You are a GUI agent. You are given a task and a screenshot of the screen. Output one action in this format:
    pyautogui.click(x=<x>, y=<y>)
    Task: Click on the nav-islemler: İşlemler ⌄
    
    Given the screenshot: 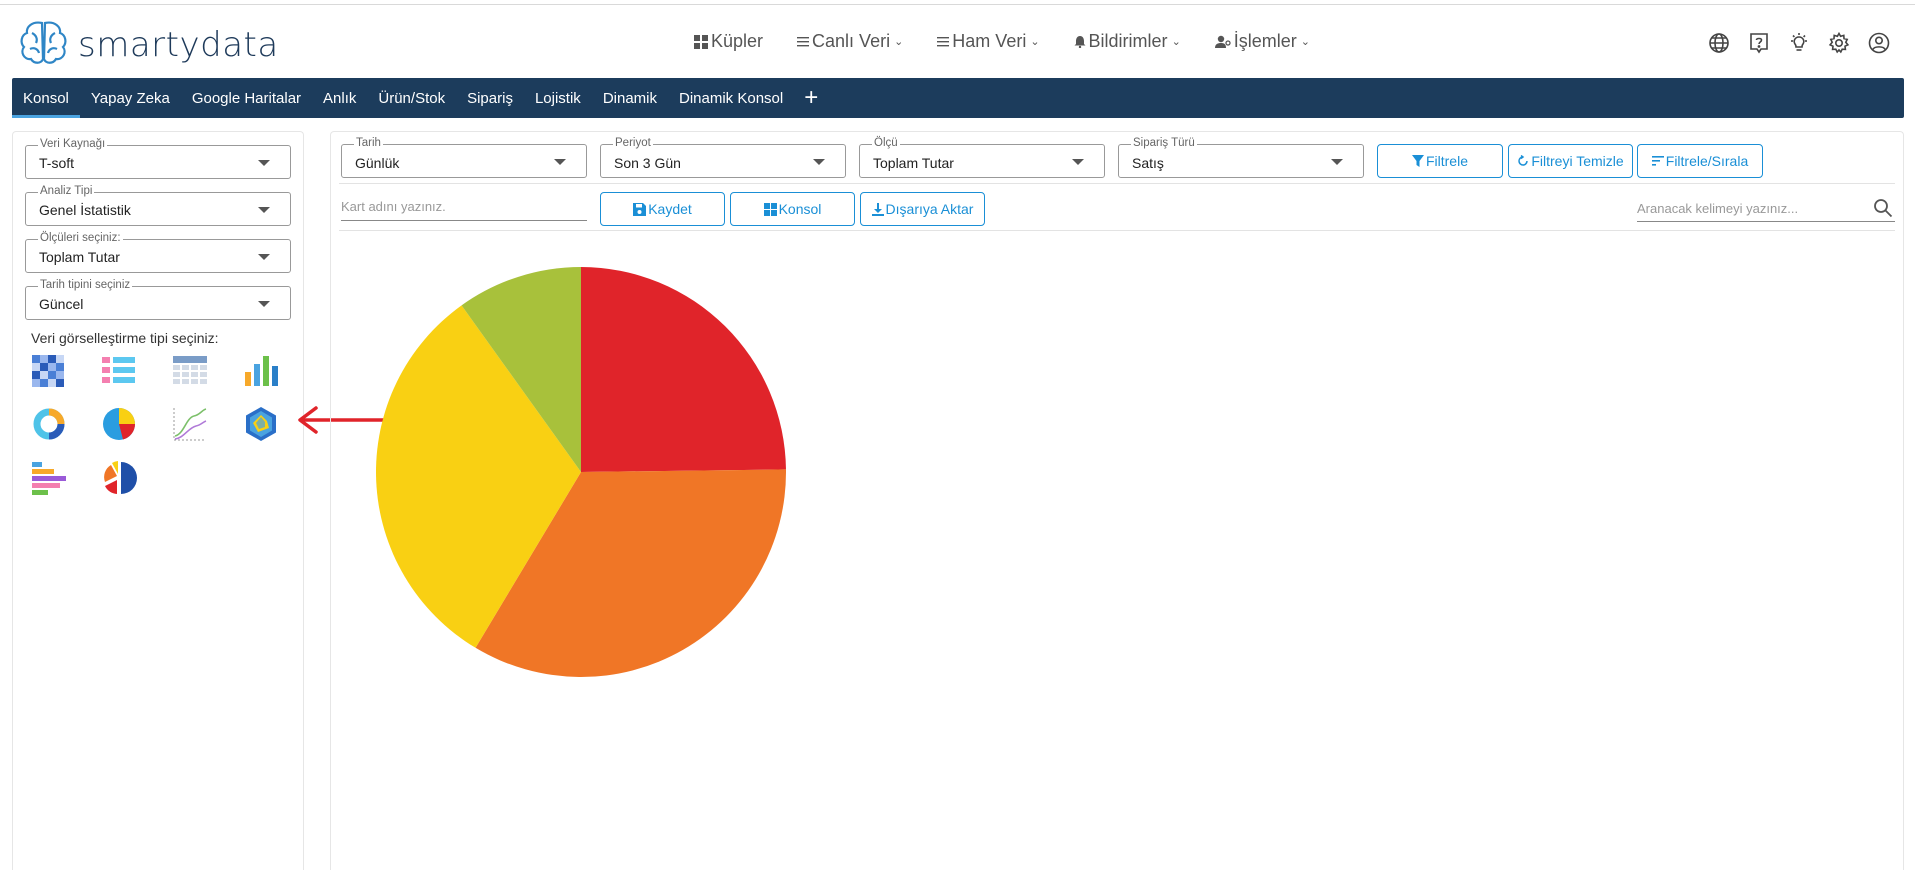 What is the action you would take?
    pyautogui.click(x=1262, y=41)
    